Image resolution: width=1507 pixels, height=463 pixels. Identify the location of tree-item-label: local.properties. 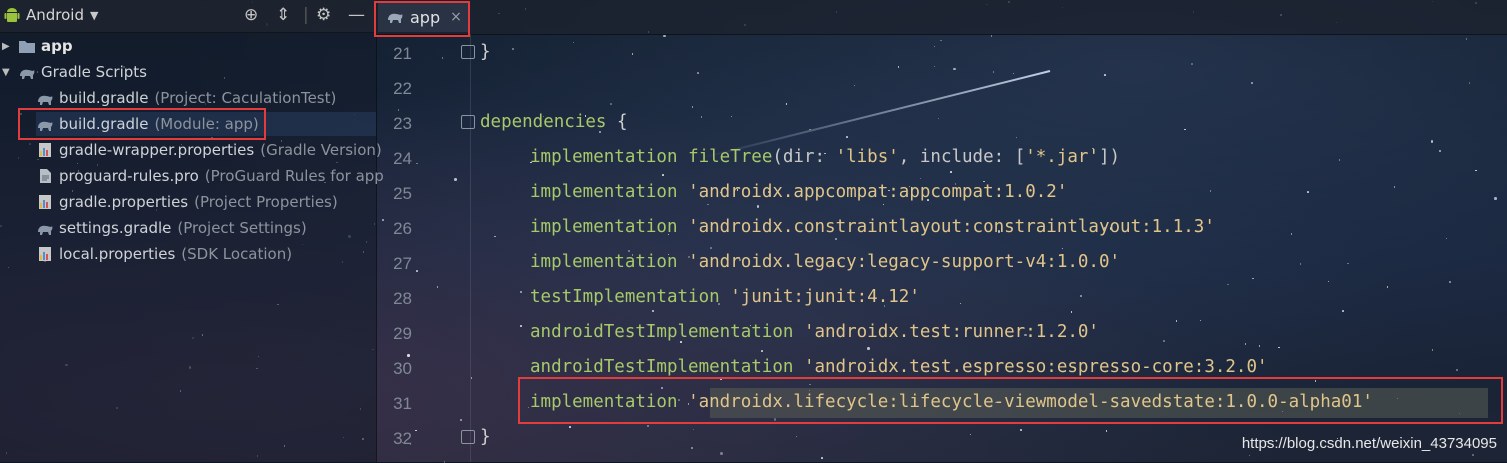
(117, 254).